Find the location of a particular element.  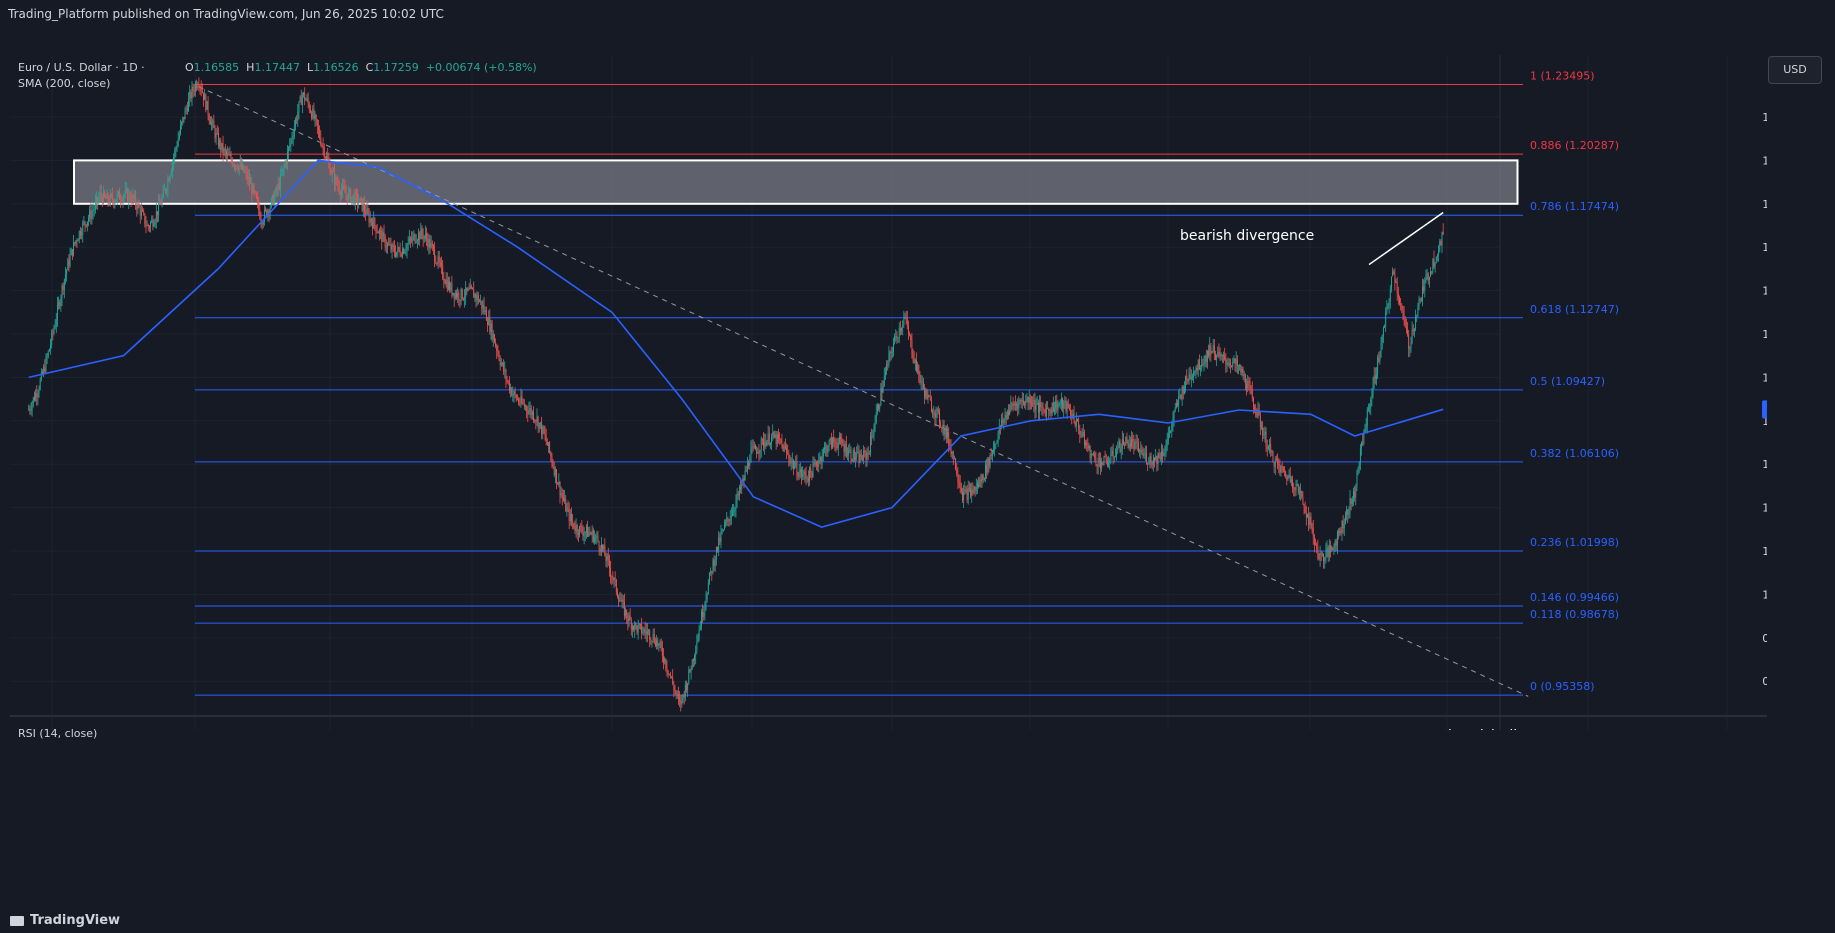

tradingview-logo: TradingView is located at coordinates (65, 920).